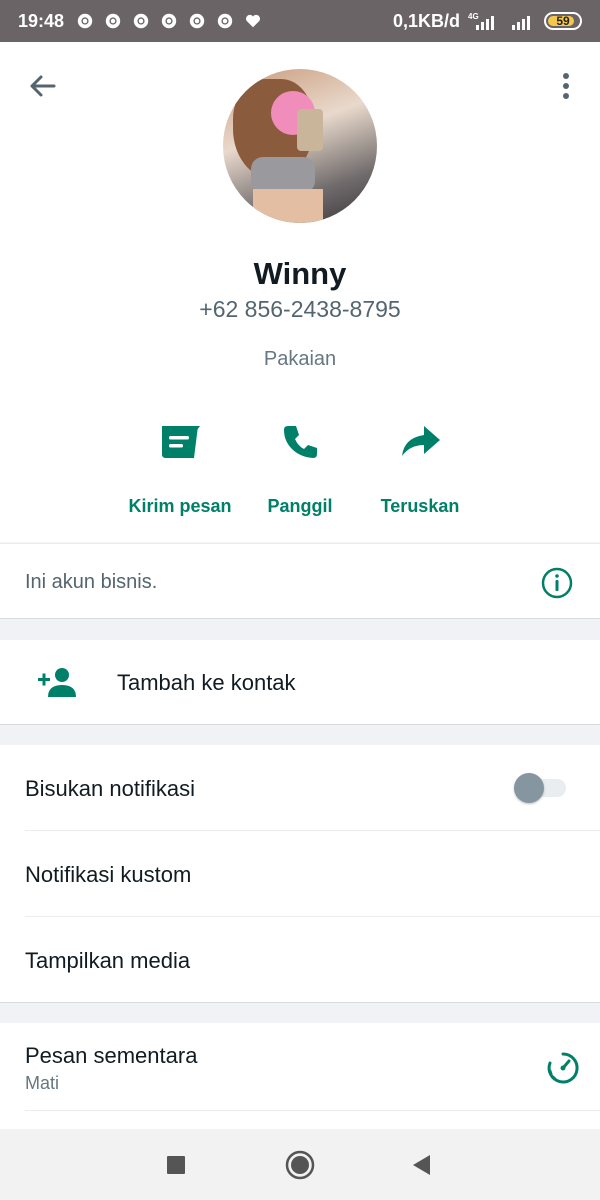  I want to click on custom-notifications-row: Notifikasi kustom, so click(300, 874).